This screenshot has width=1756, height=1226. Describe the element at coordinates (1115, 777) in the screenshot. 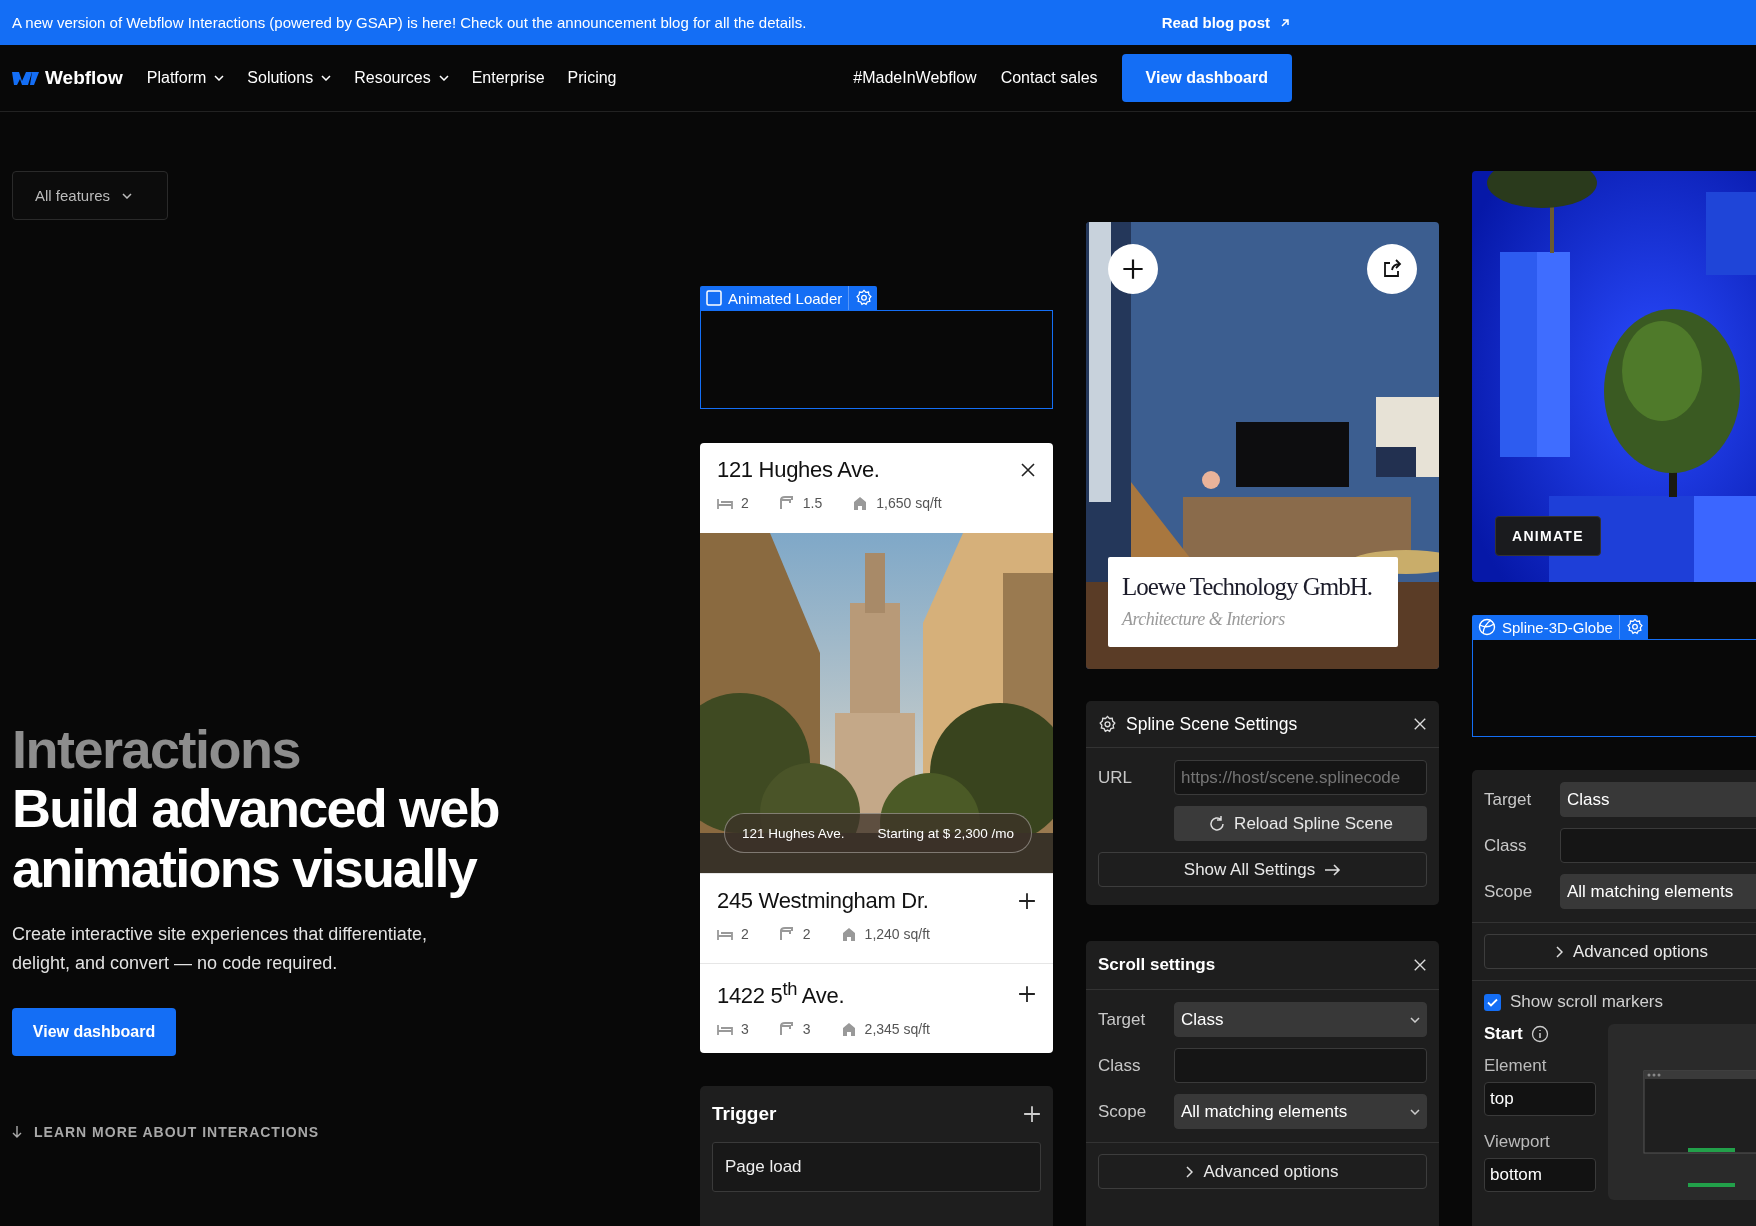

I see `field-label: URL` at that location.